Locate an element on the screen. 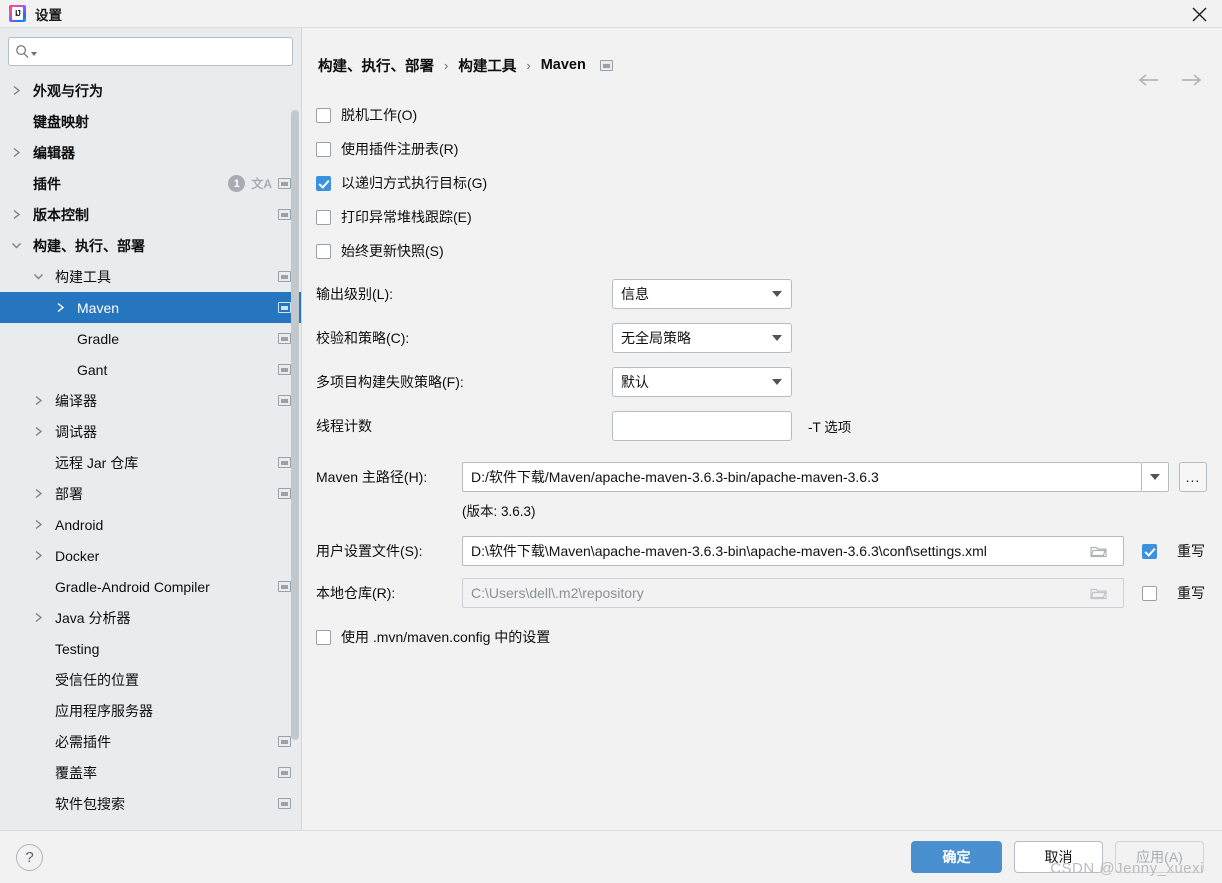 Image resolution: width=1222 pixels, height=883 pixels. sidebar-item-应用程序服务器: 应用程序服务器 is located at coordinates (150, 710).